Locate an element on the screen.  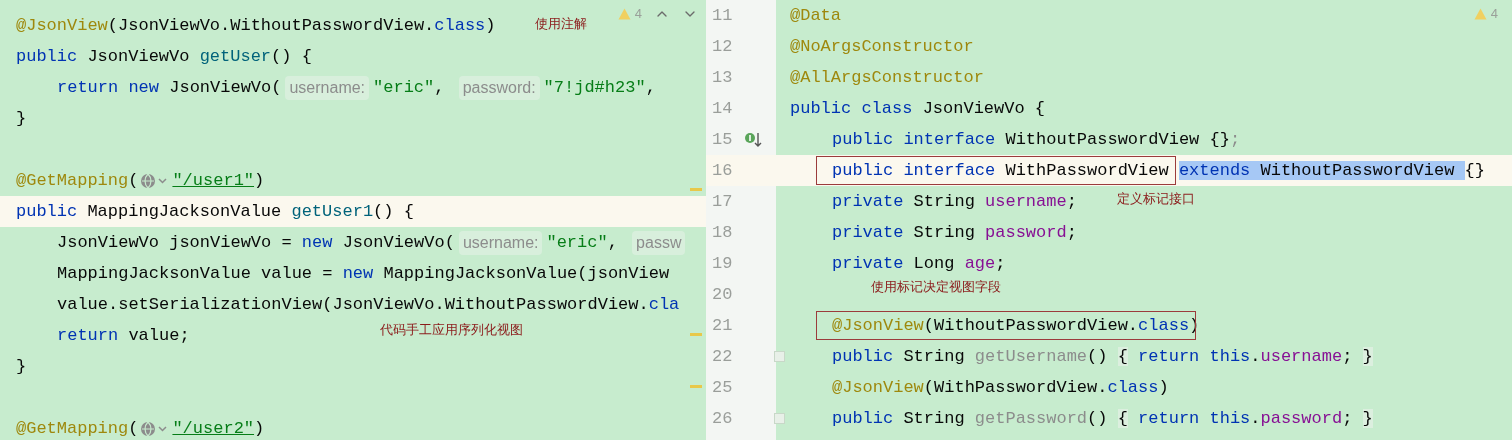
line-number: 20 is located at coordinates (722, 294).